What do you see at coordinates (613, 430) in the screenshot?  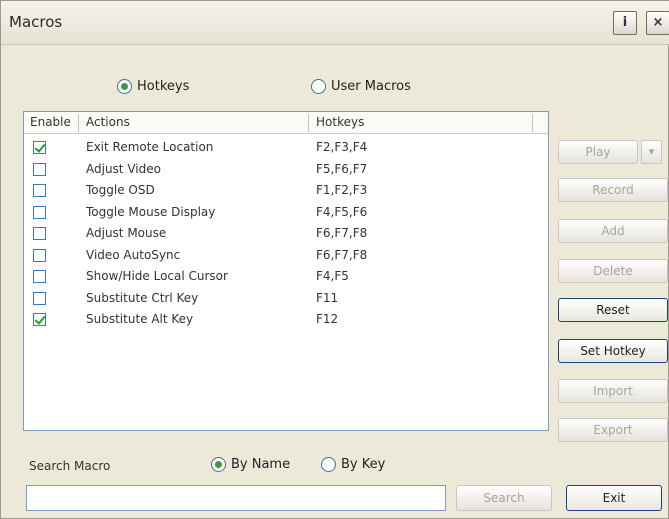 I see `export-button: Export` at bounding box center [613, 430].